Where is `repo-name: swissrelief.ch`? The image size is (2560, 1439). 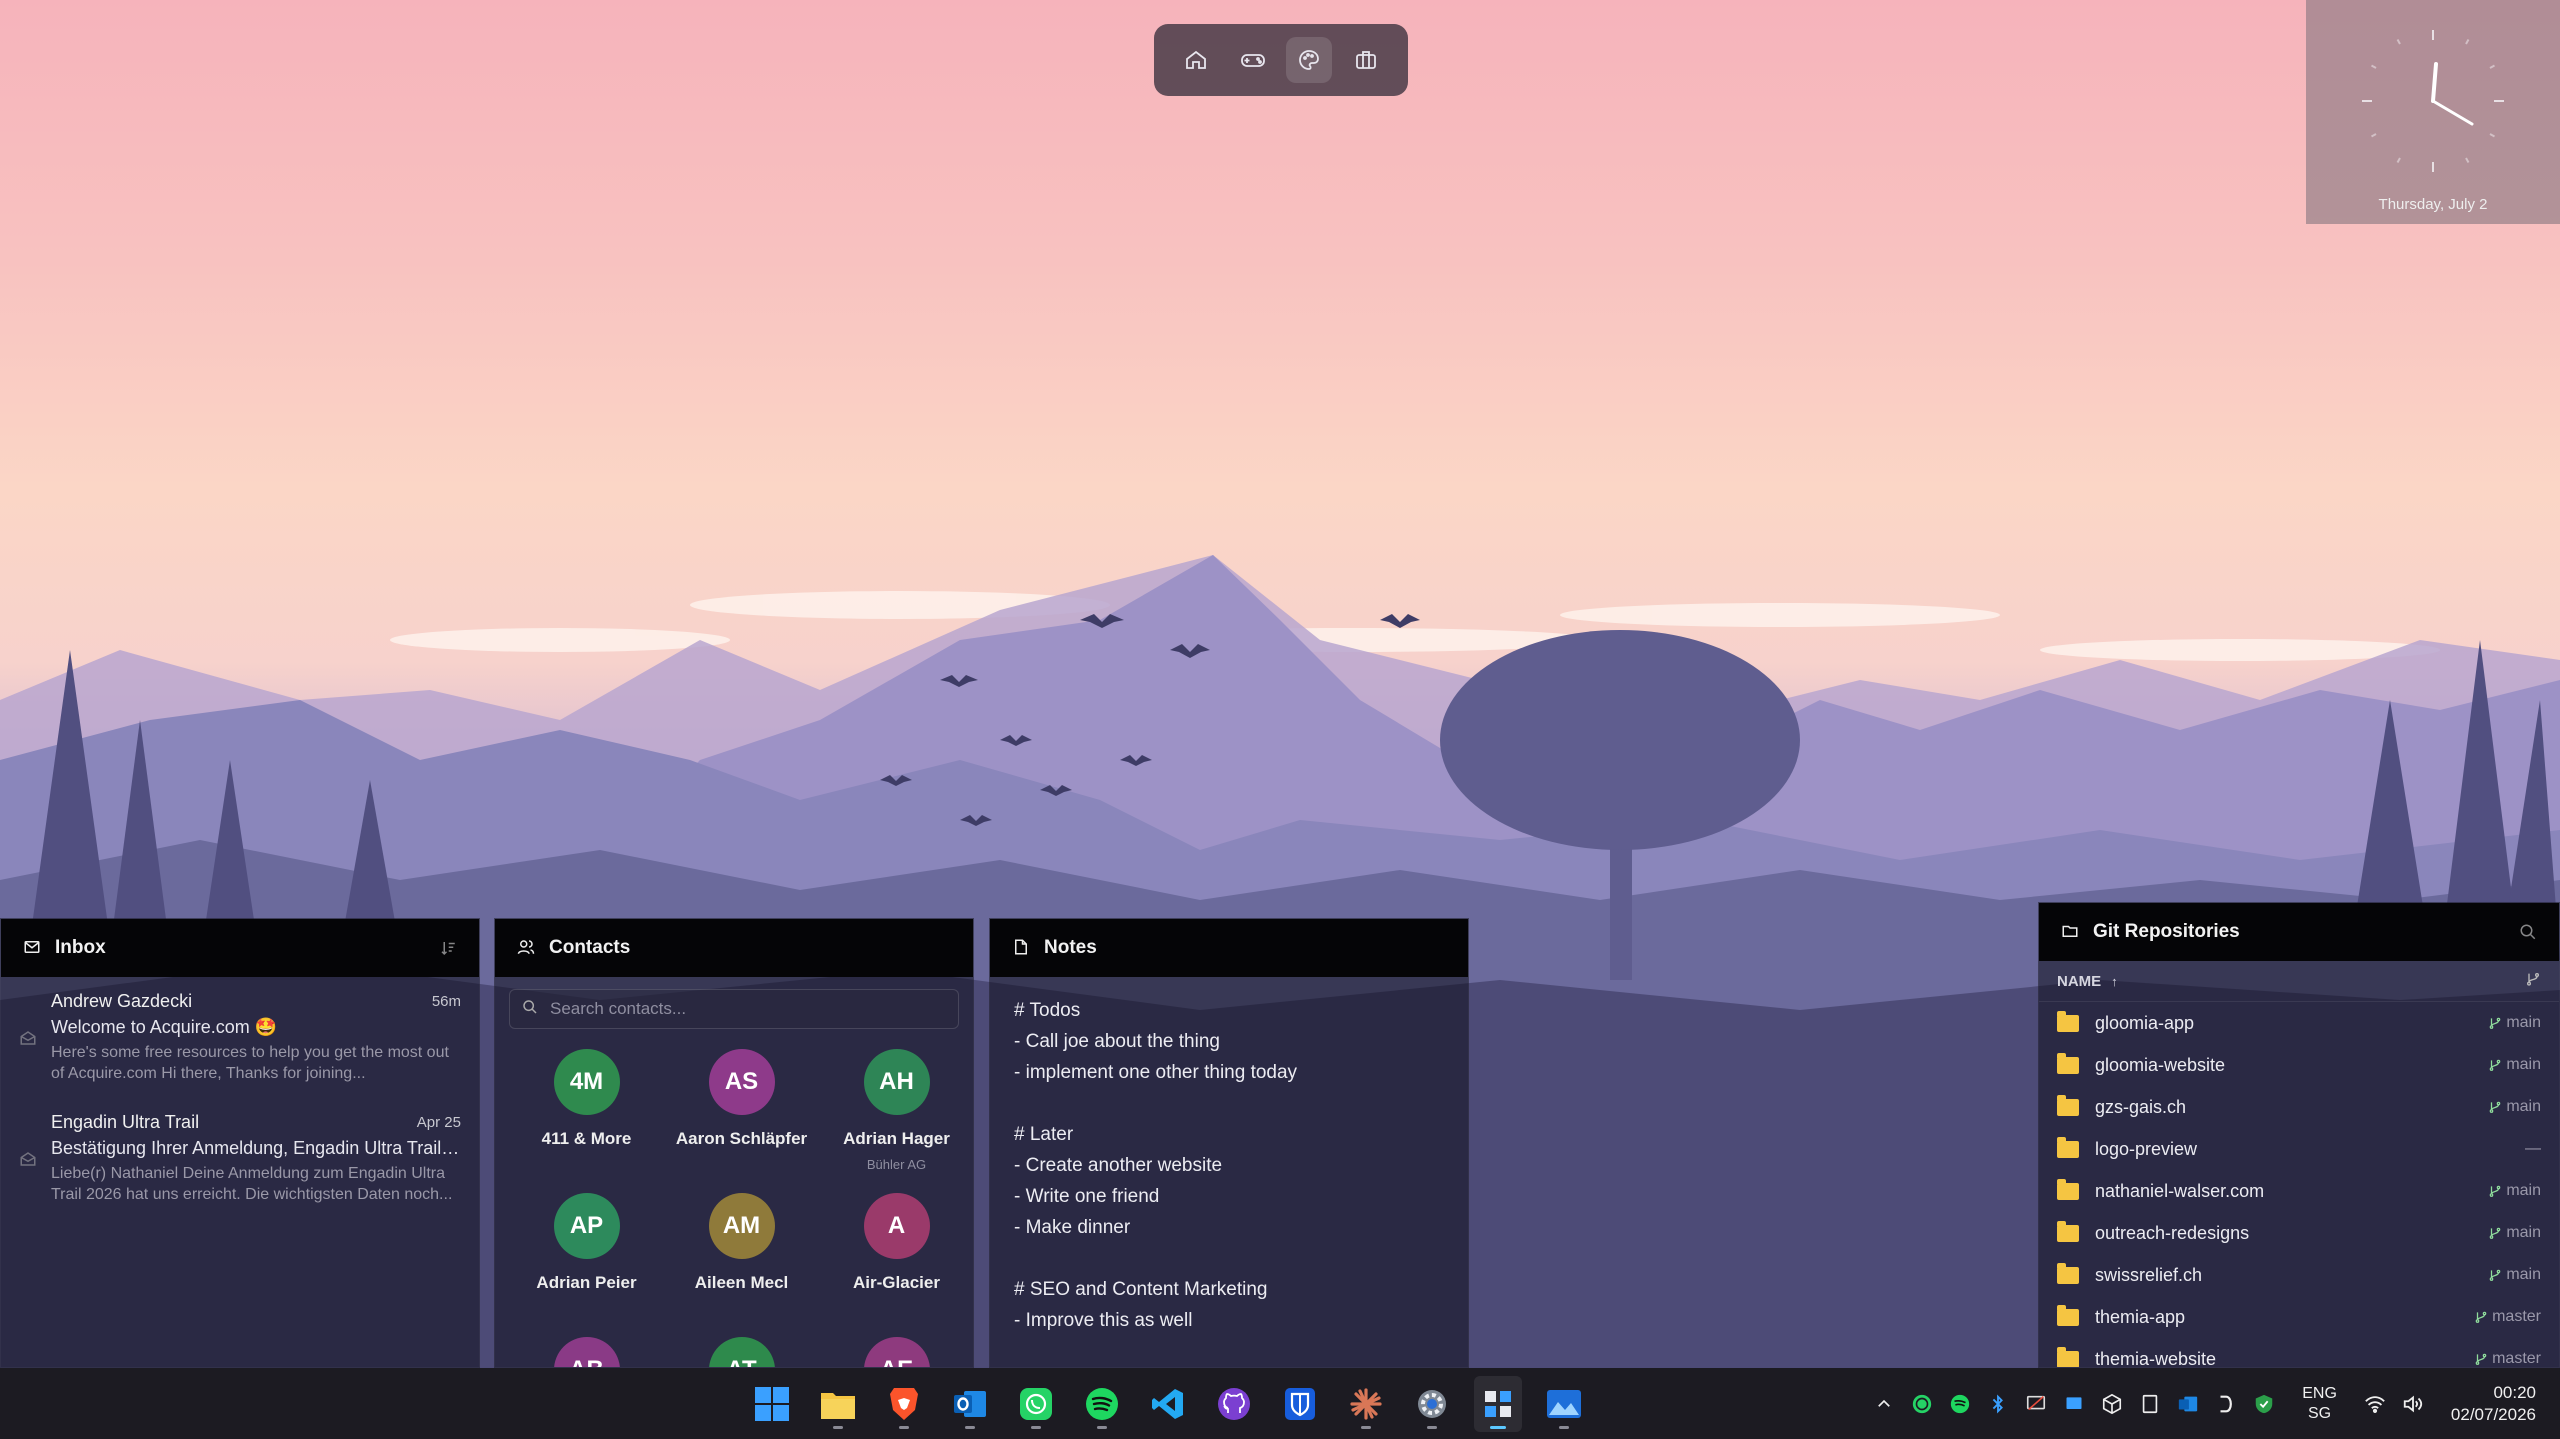
repo-name: swissrelief.ch is located at coordinates (2149, 1274).